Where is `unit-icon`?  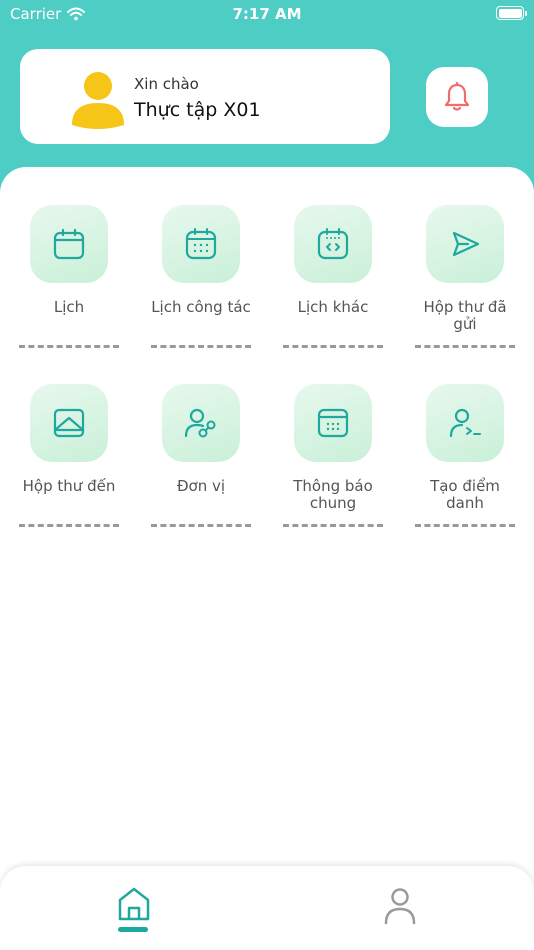
unit-icon is located at coordinates (200, 423).